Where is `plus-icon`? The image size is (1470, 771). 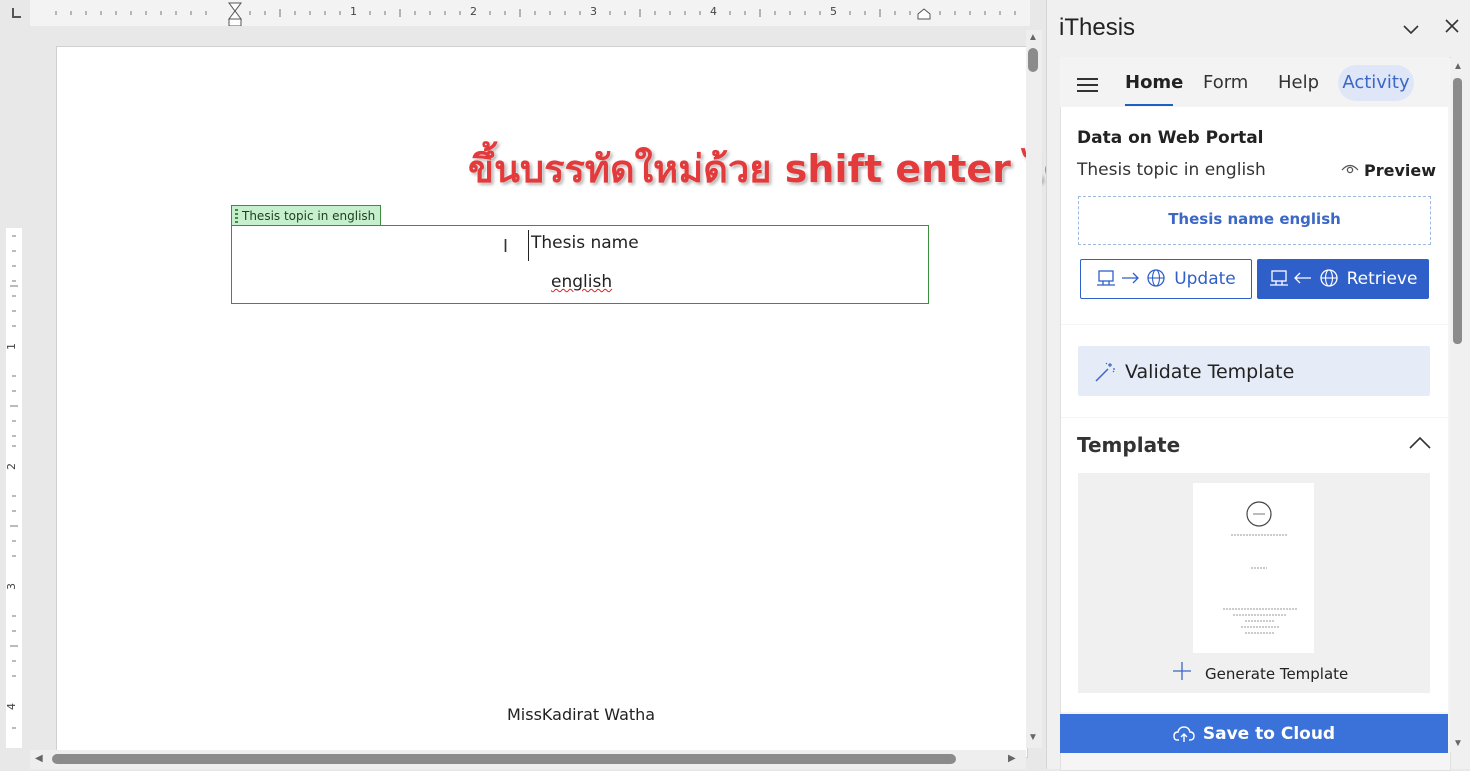
plus-icon is located at coordinates (1182, 672).